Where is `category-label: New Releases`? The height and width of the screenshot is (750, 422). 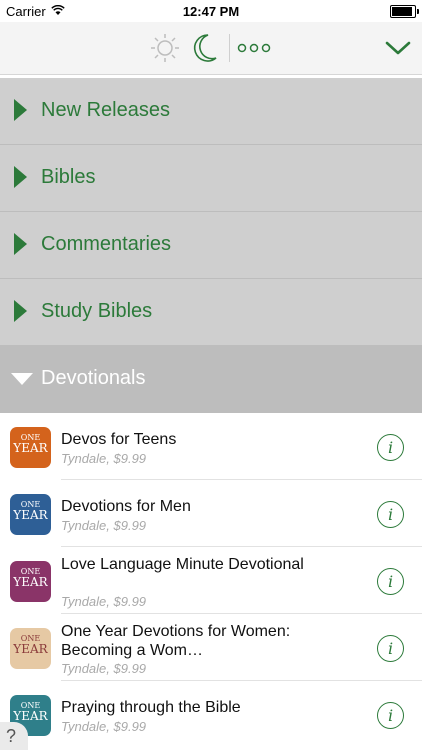 category-label: New Releases is located at coordinates (105, 110).